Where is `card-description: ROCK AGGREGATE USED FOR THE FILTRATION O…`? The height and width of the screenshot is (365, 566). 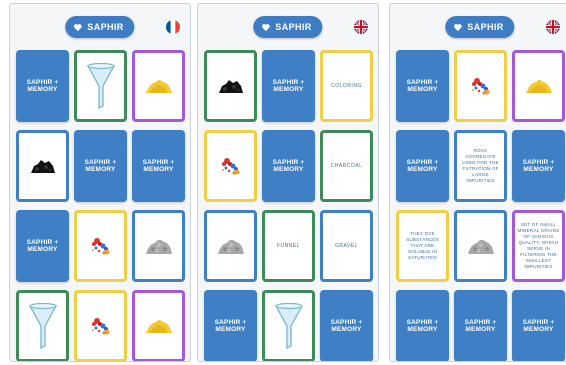
card-description: ROCK AGGREGATE USED FOR THE FILTRATION O… is located at coordinates (480, 166).